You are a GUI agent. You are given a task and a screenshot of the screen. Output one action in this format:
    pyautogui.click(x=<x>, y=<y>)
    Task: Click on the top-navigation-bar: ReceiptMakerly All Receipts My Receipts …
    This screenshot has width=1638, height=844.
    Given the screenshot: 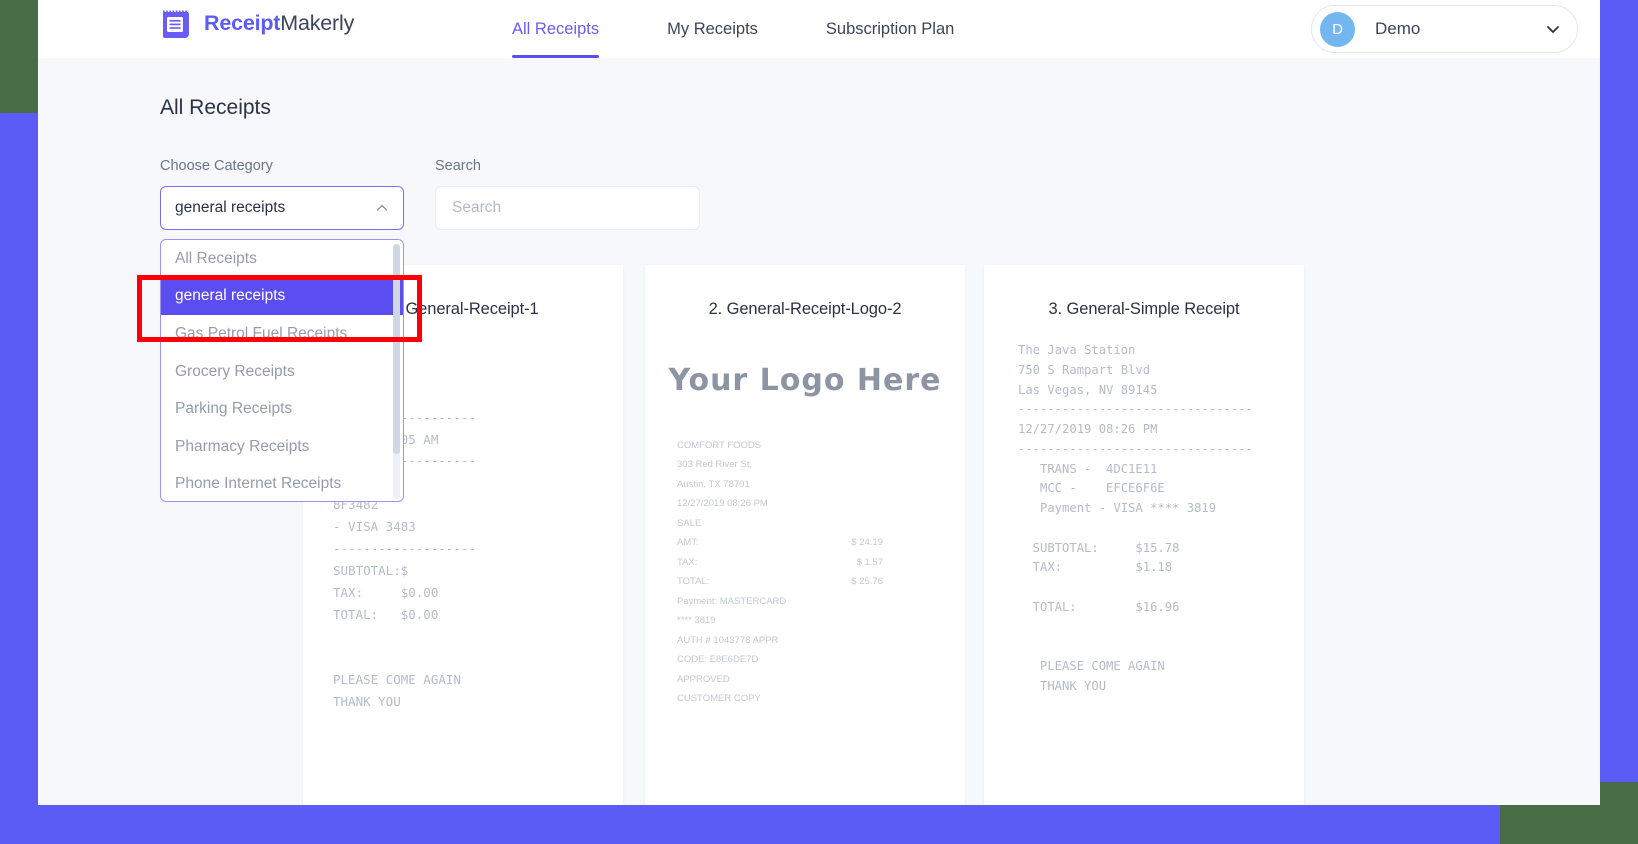 What is the action you would take?
    pyautogui.click(x=819, y=29)
    